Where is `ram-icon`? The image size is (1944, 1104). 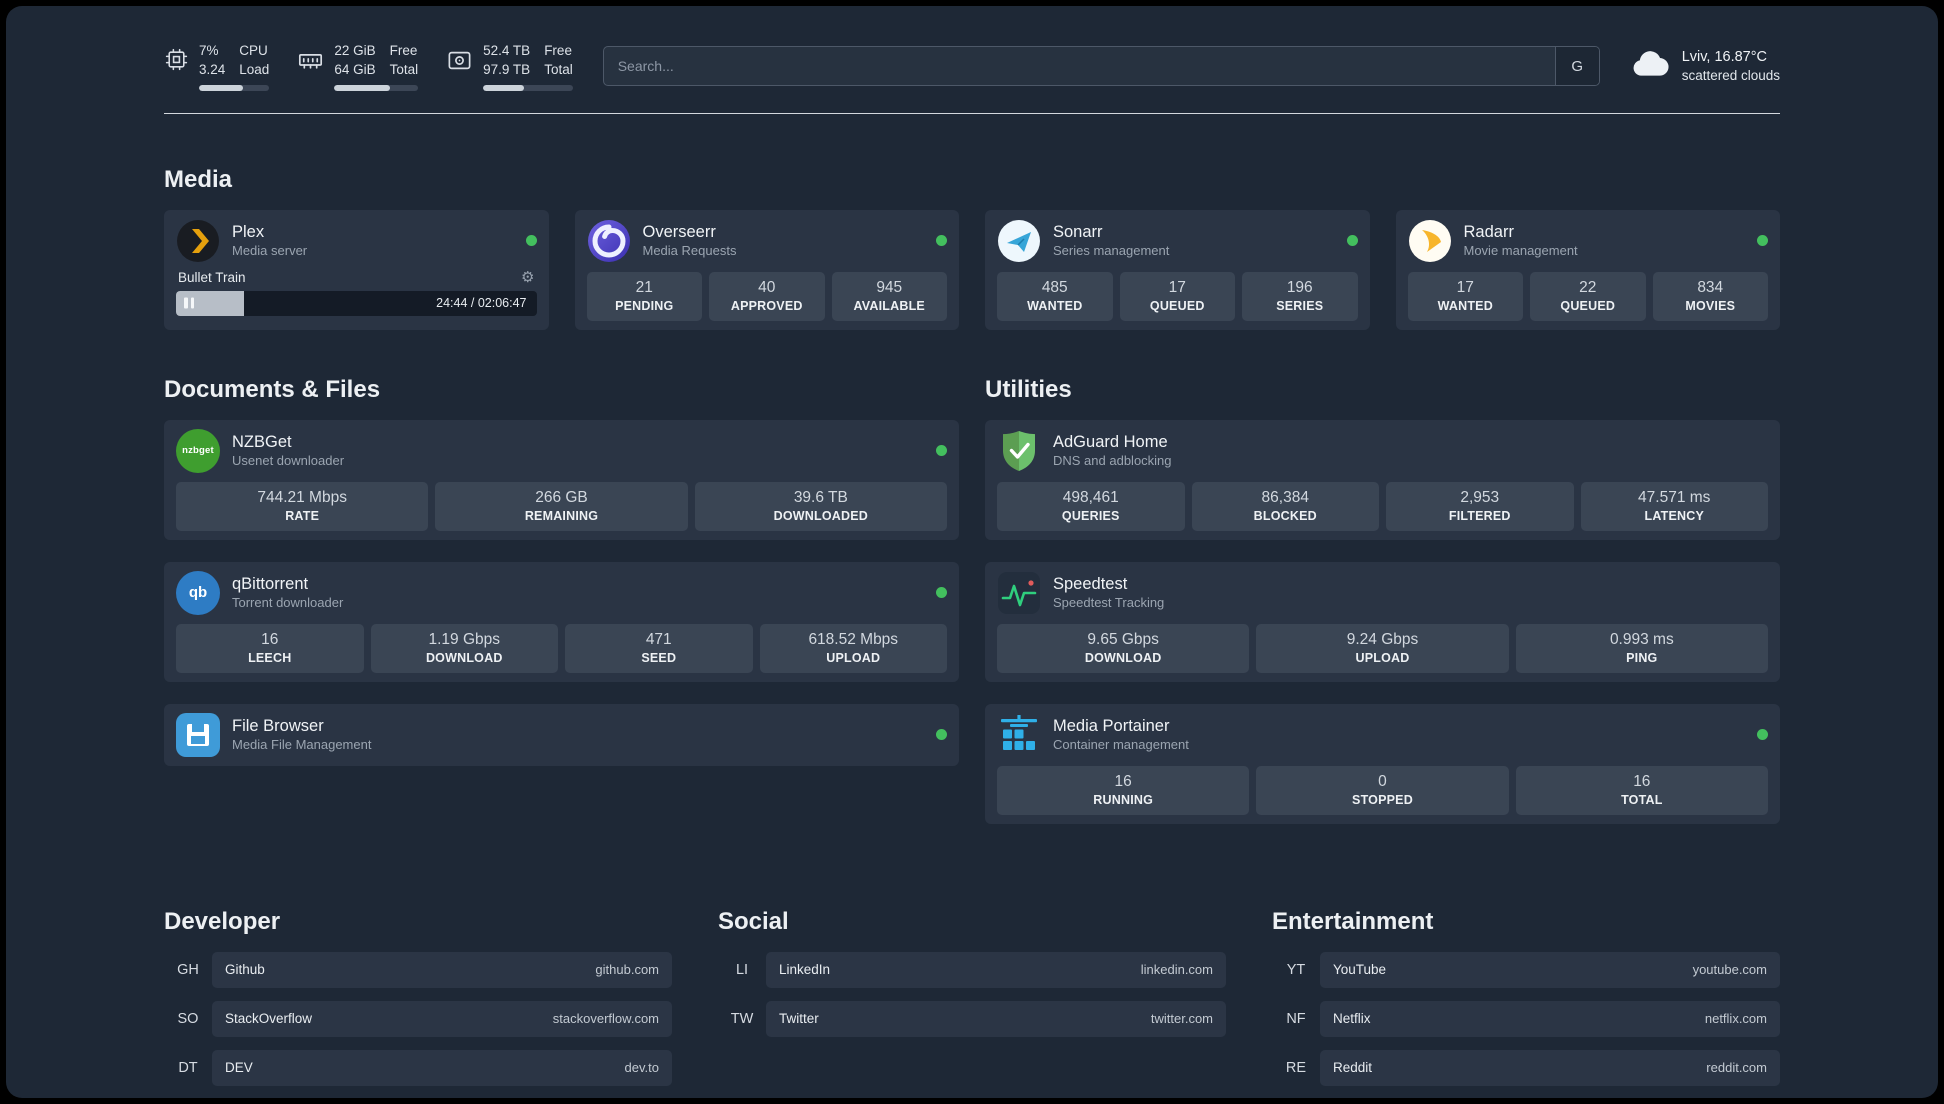 ram-icon is located at coordinates (310, 60).